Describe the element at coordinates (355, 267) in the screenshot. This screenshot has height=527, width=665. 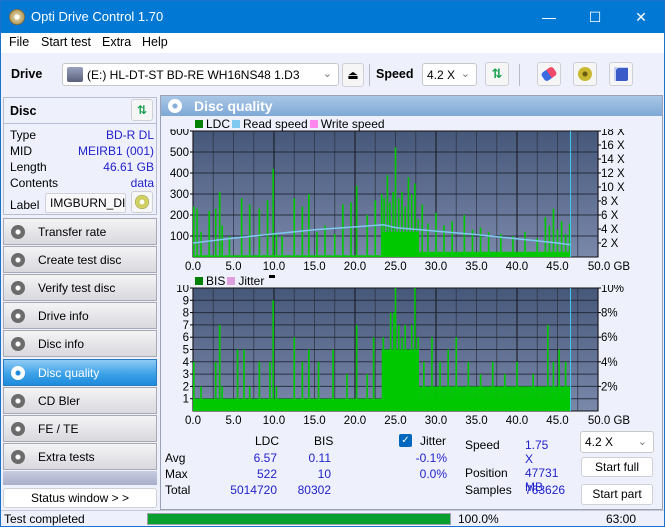
I see `x-tick-label: 20.0` at that location.